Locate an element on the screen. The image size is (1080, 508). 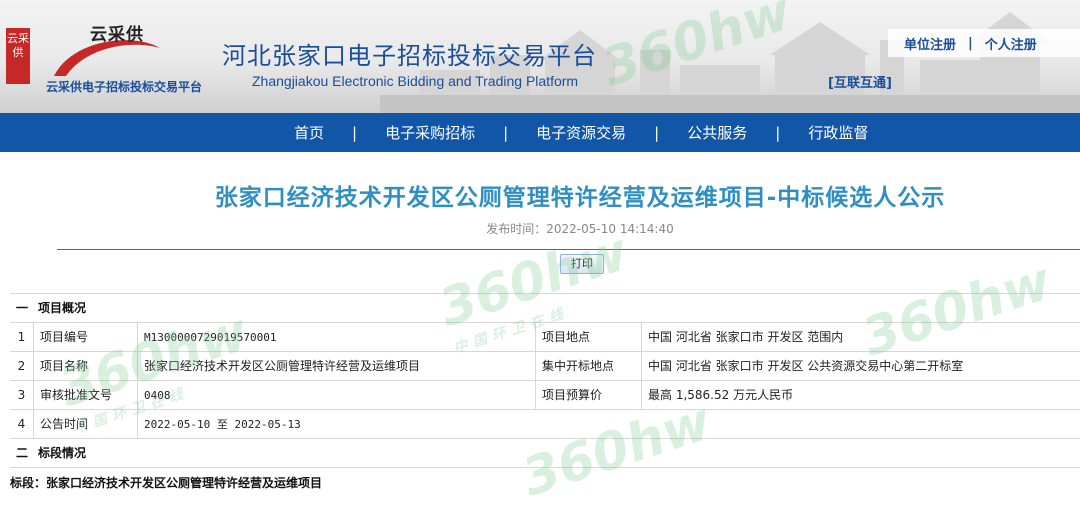
title-divider is located at coordinates (568, 249).